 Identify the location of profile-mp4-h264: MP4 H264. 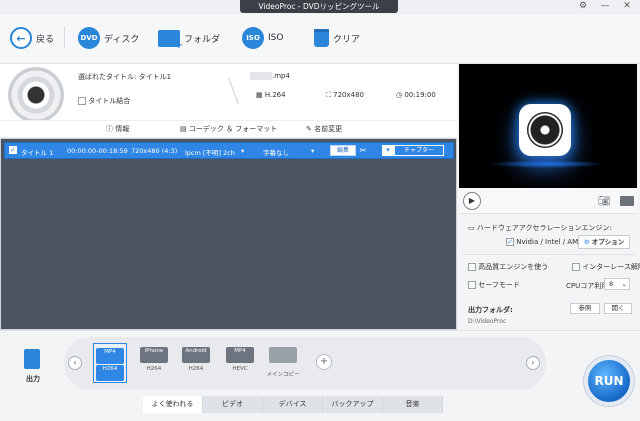
(110, 363).